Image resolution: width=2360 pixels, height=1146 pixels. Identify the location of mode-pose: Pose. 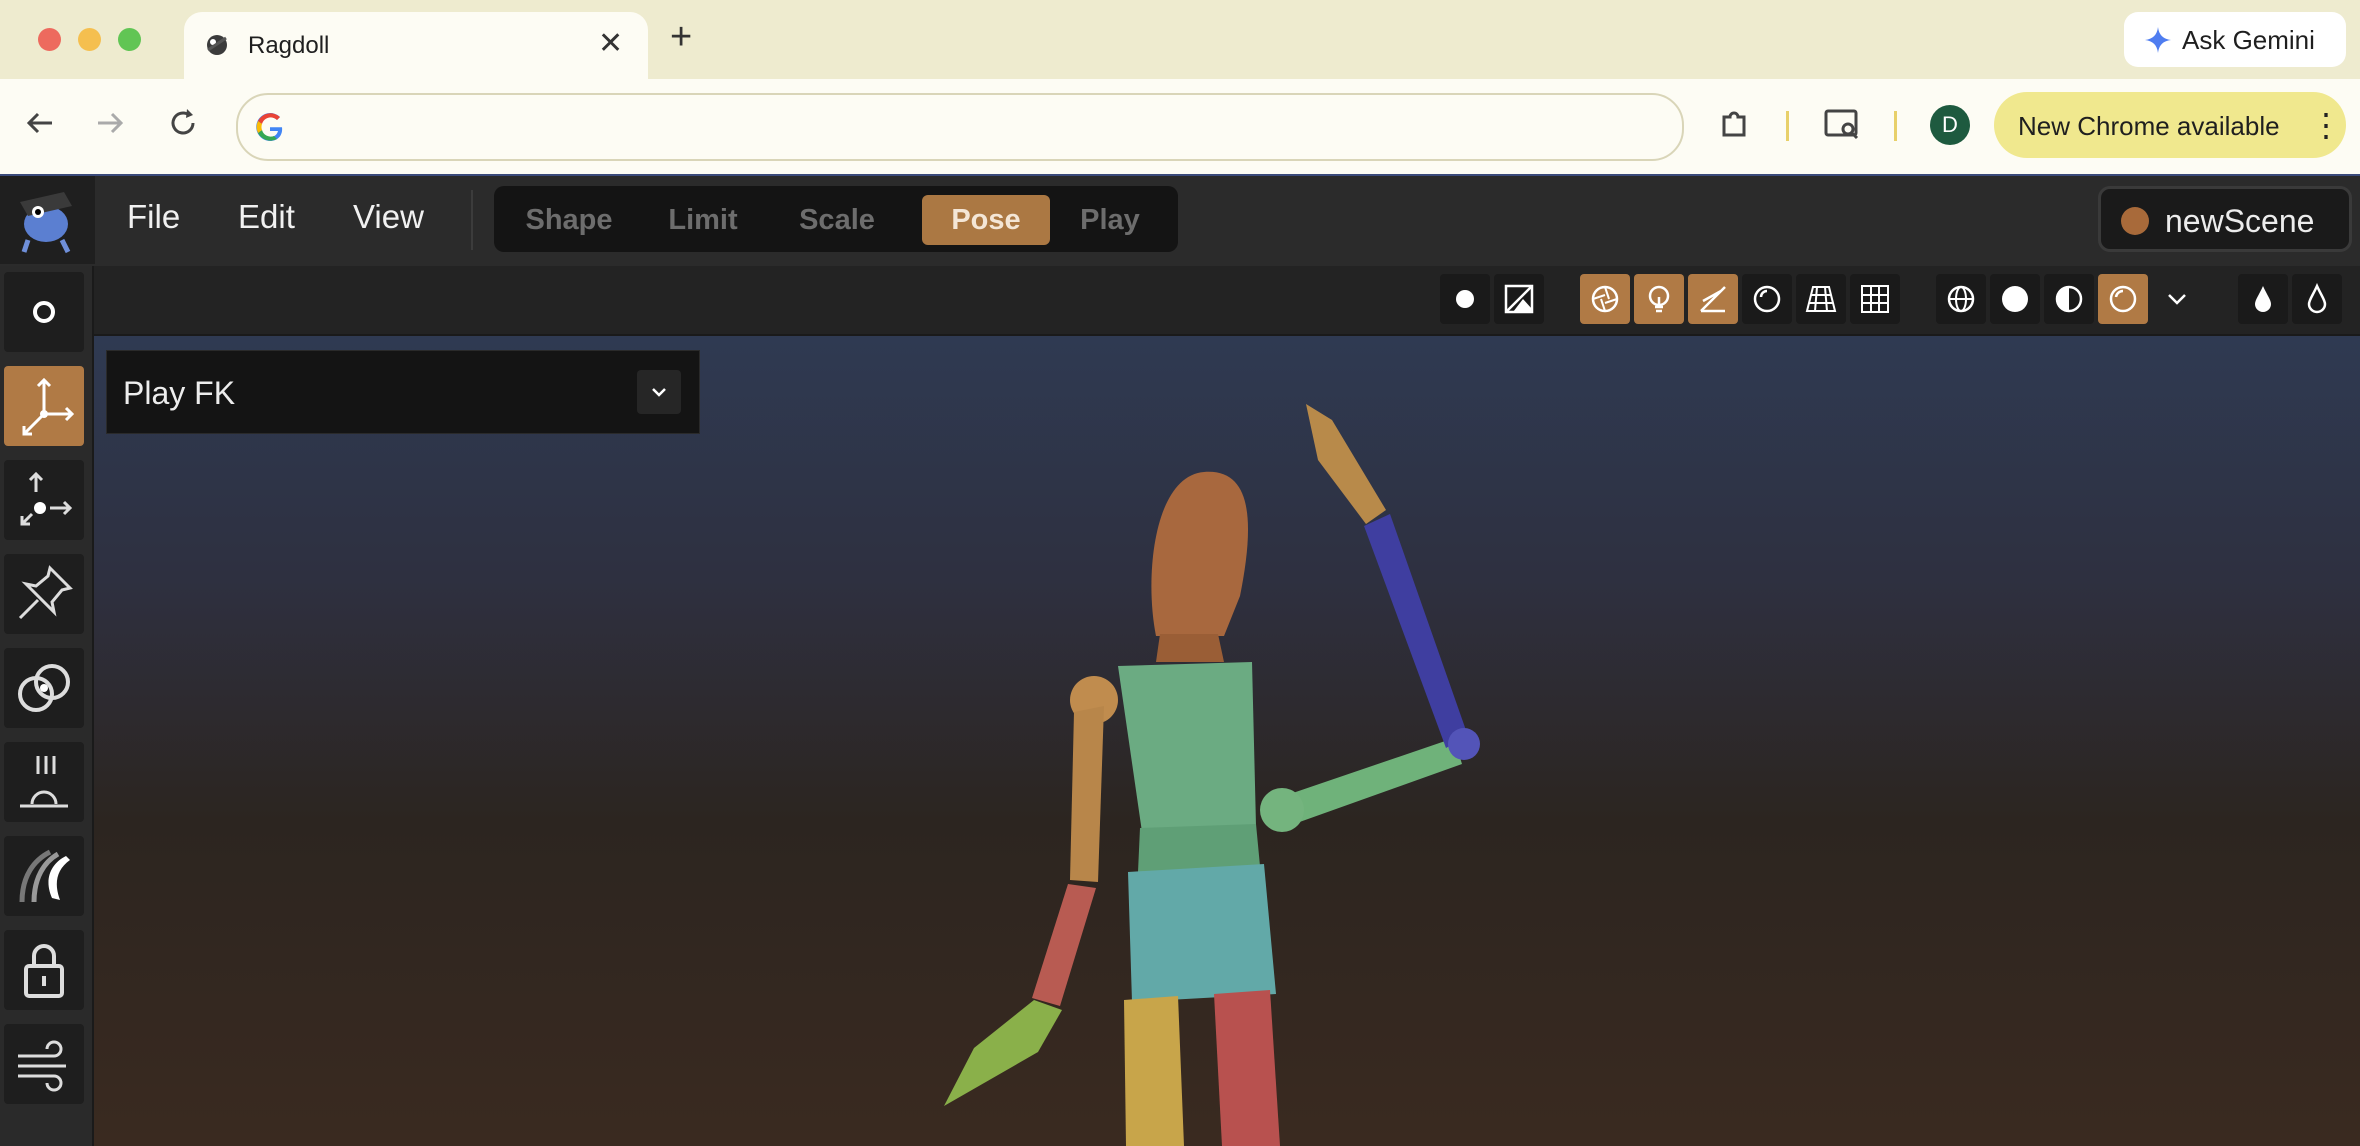
(986, 220).